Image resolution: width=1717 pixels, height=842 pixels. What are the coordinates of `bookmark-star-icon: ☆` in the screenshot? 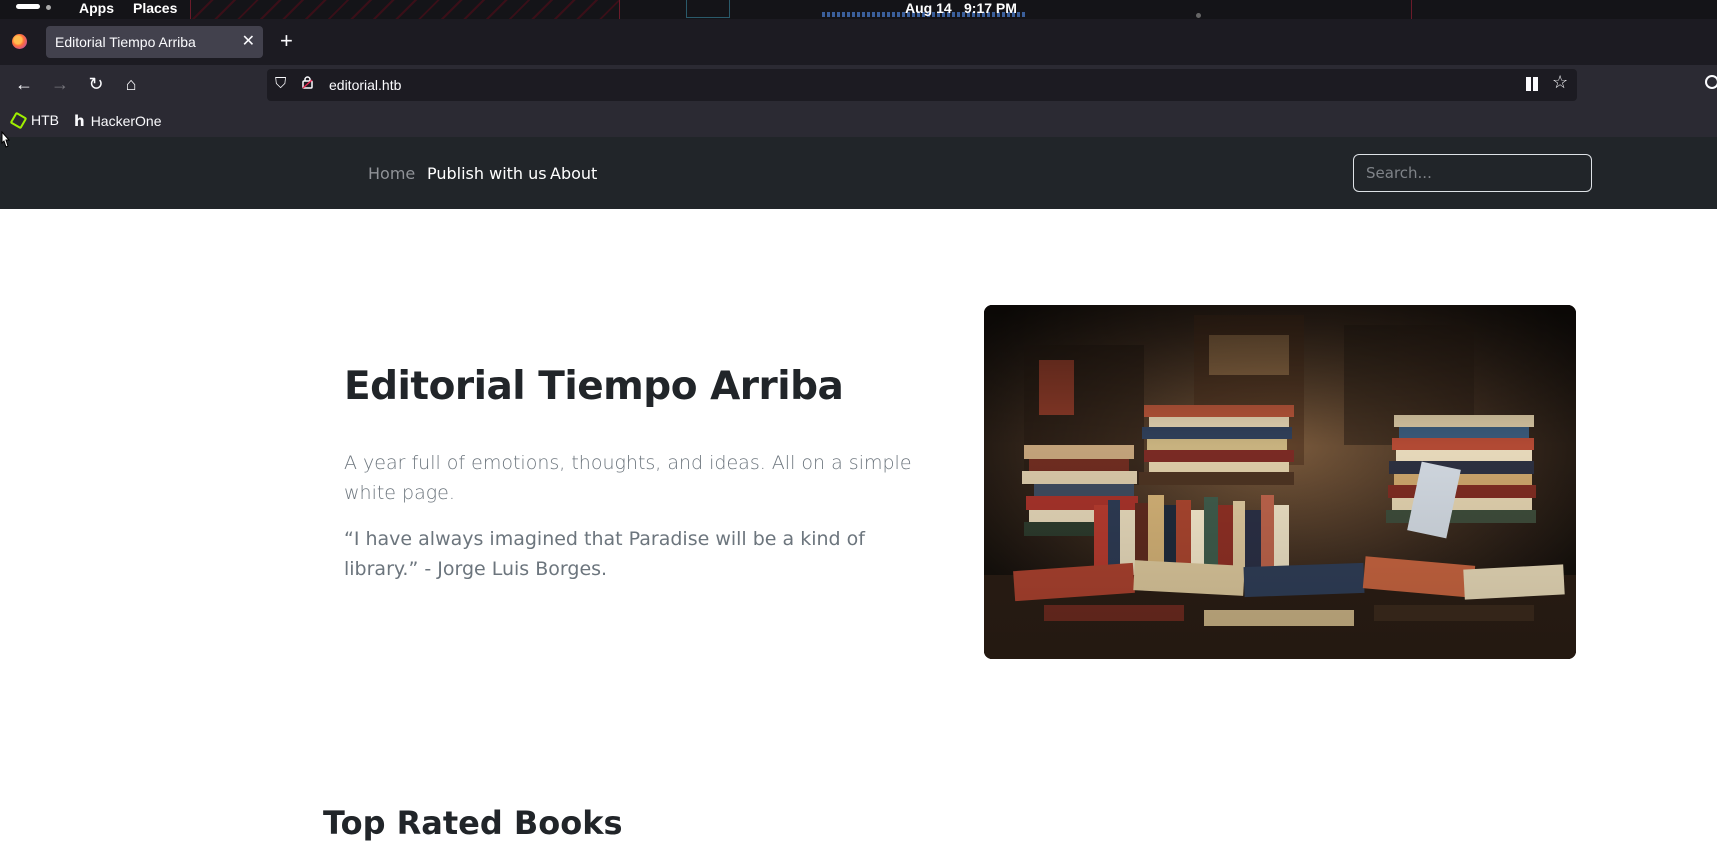 It's located at (1560, 82).